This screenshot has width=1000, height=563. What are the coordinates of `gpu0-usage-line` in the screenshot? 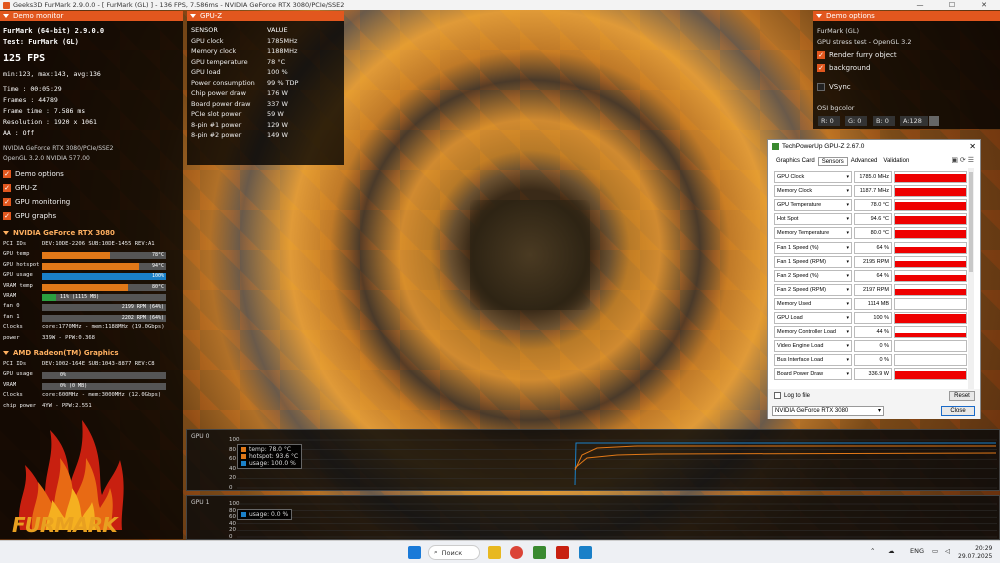 It's located at (785, 464).